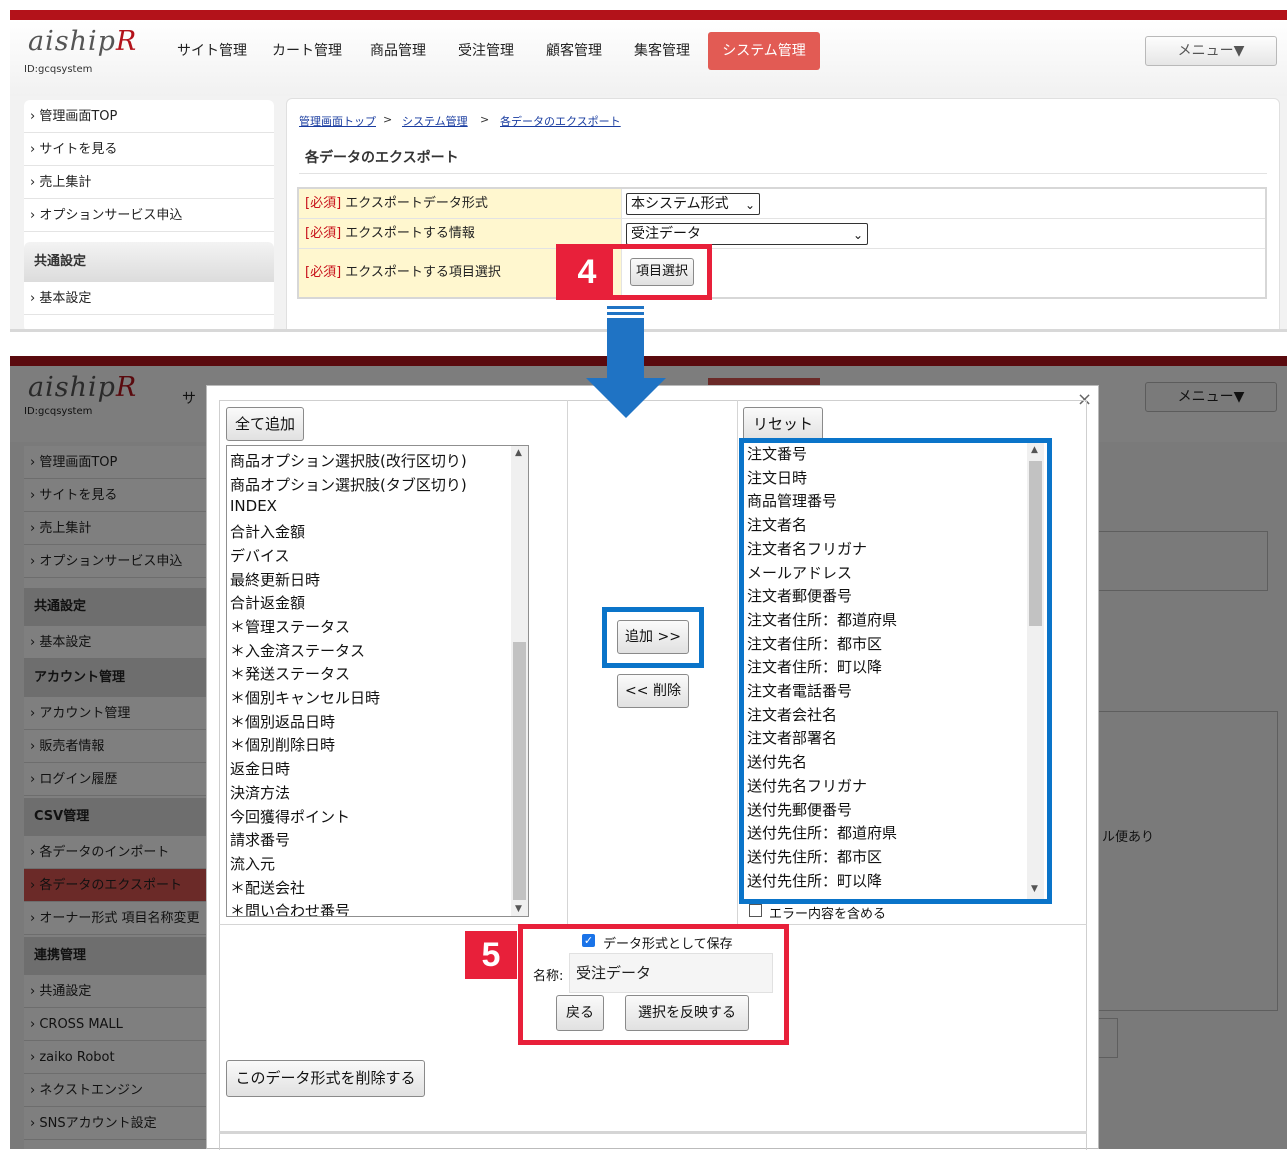  Describe the element at coordinates (117, 779) in the screenshot. I see `sidebar-item-login-history: › ログイン履歴` at that location.